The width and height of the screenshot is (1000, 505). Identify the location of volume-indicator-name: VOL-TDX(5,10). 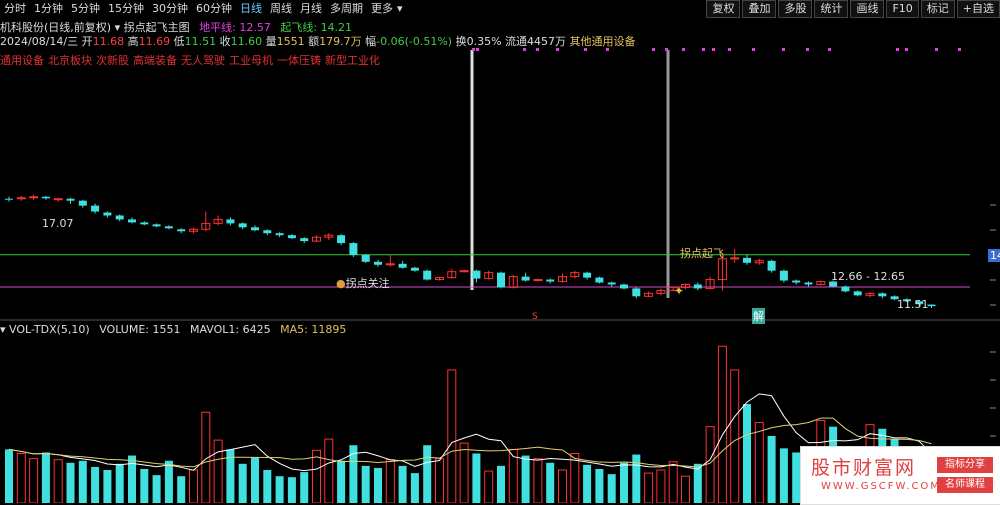
(49, 329).